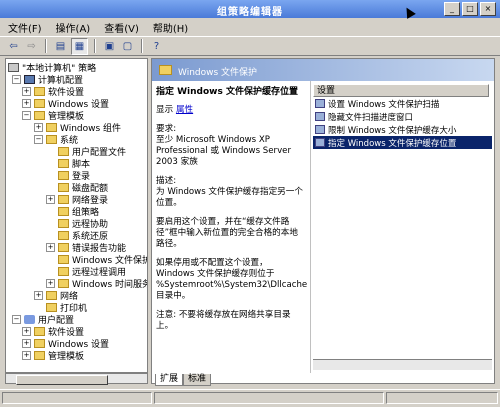 This screenshot has height=407, width=500. I want to click on maximize-button: □, so click(470, 9).